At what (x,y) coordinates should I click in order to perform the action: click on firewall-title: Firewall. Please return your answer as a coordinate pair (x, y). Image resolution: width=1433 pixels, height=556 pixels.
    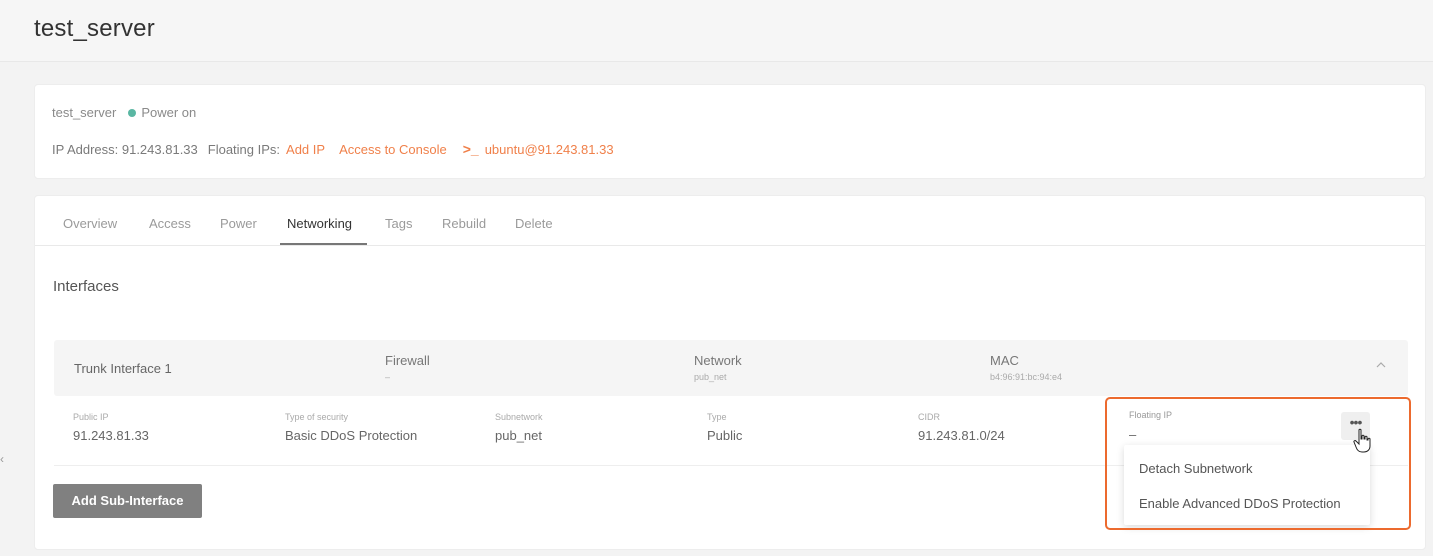
    Looking at the image, I should click on (407, 360).